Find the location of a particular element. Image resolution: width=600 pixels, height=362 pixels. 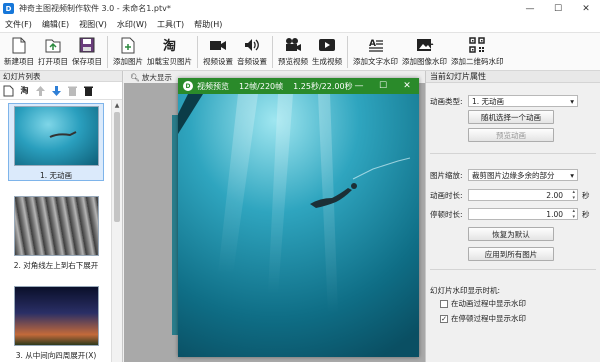

add-image-button: 添加图片 is located at coordinates (128, 50).